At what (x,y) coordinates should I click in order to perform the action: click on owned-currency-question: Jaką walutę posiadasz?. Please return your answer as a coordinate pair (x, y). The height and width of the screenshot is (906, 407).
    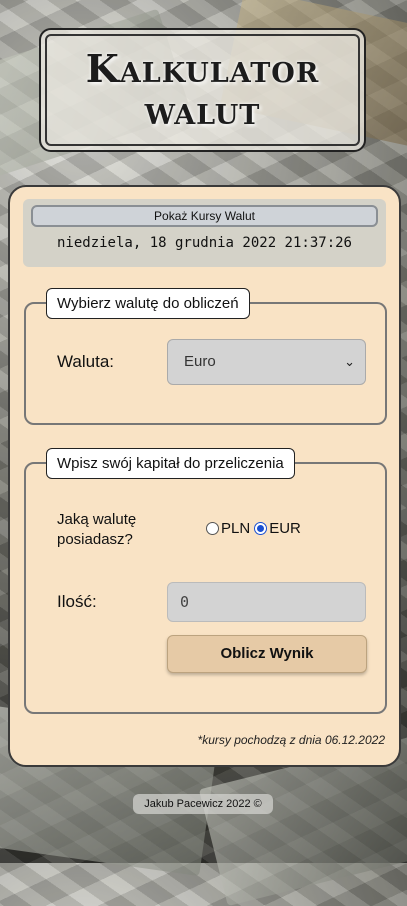
    Looking at the image, I should click on (97, 529).